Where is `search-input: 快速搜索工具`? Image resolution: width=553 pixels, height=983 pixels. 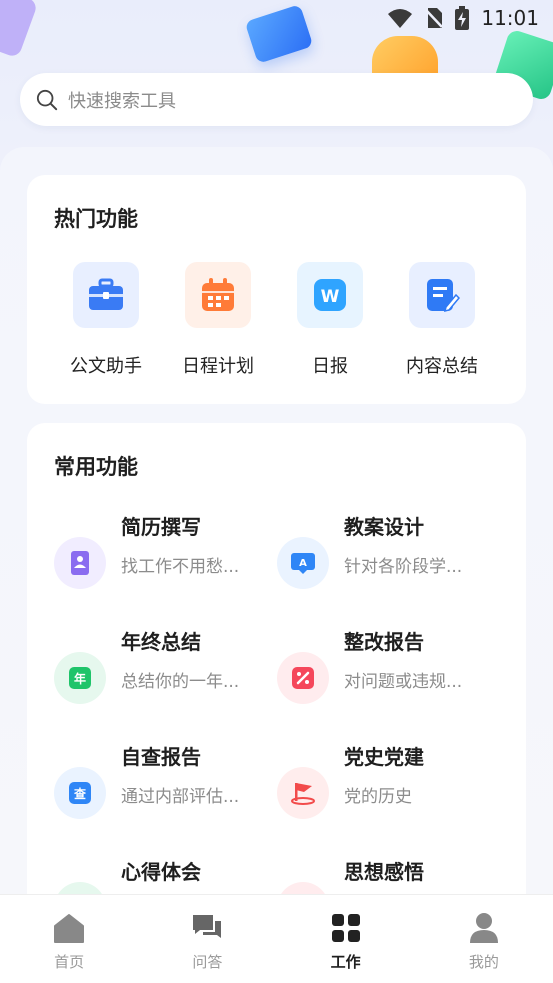
search-input: 快速搜索工具 is located at coordinates (276, 99).